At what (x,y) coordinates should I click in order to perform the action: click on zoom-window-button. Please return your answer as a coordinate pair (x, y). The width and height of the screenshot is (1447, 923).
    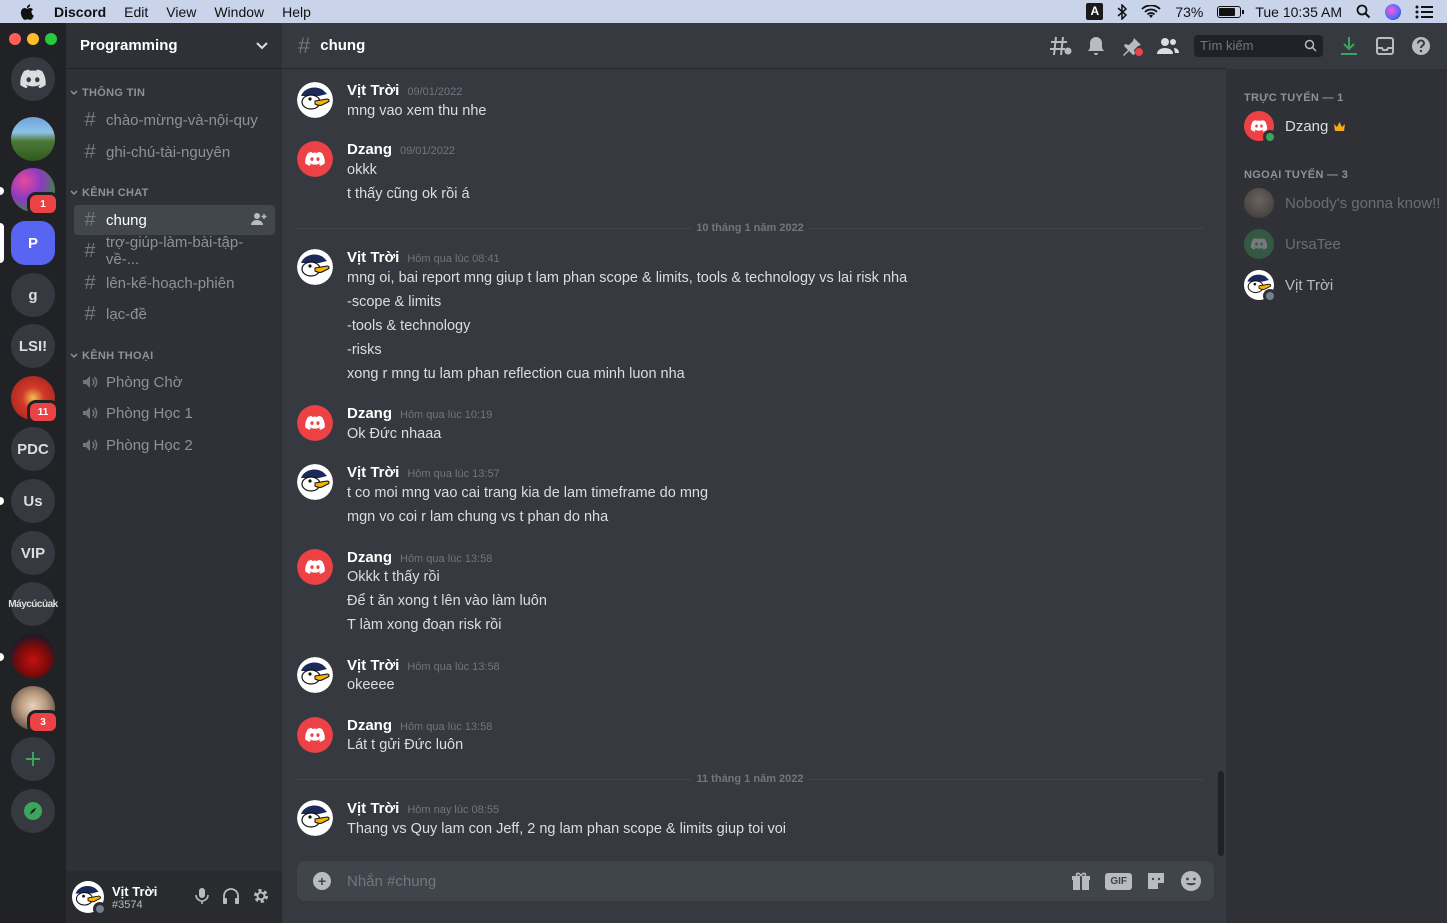
    Looking at the image, I should click on (51, 39).